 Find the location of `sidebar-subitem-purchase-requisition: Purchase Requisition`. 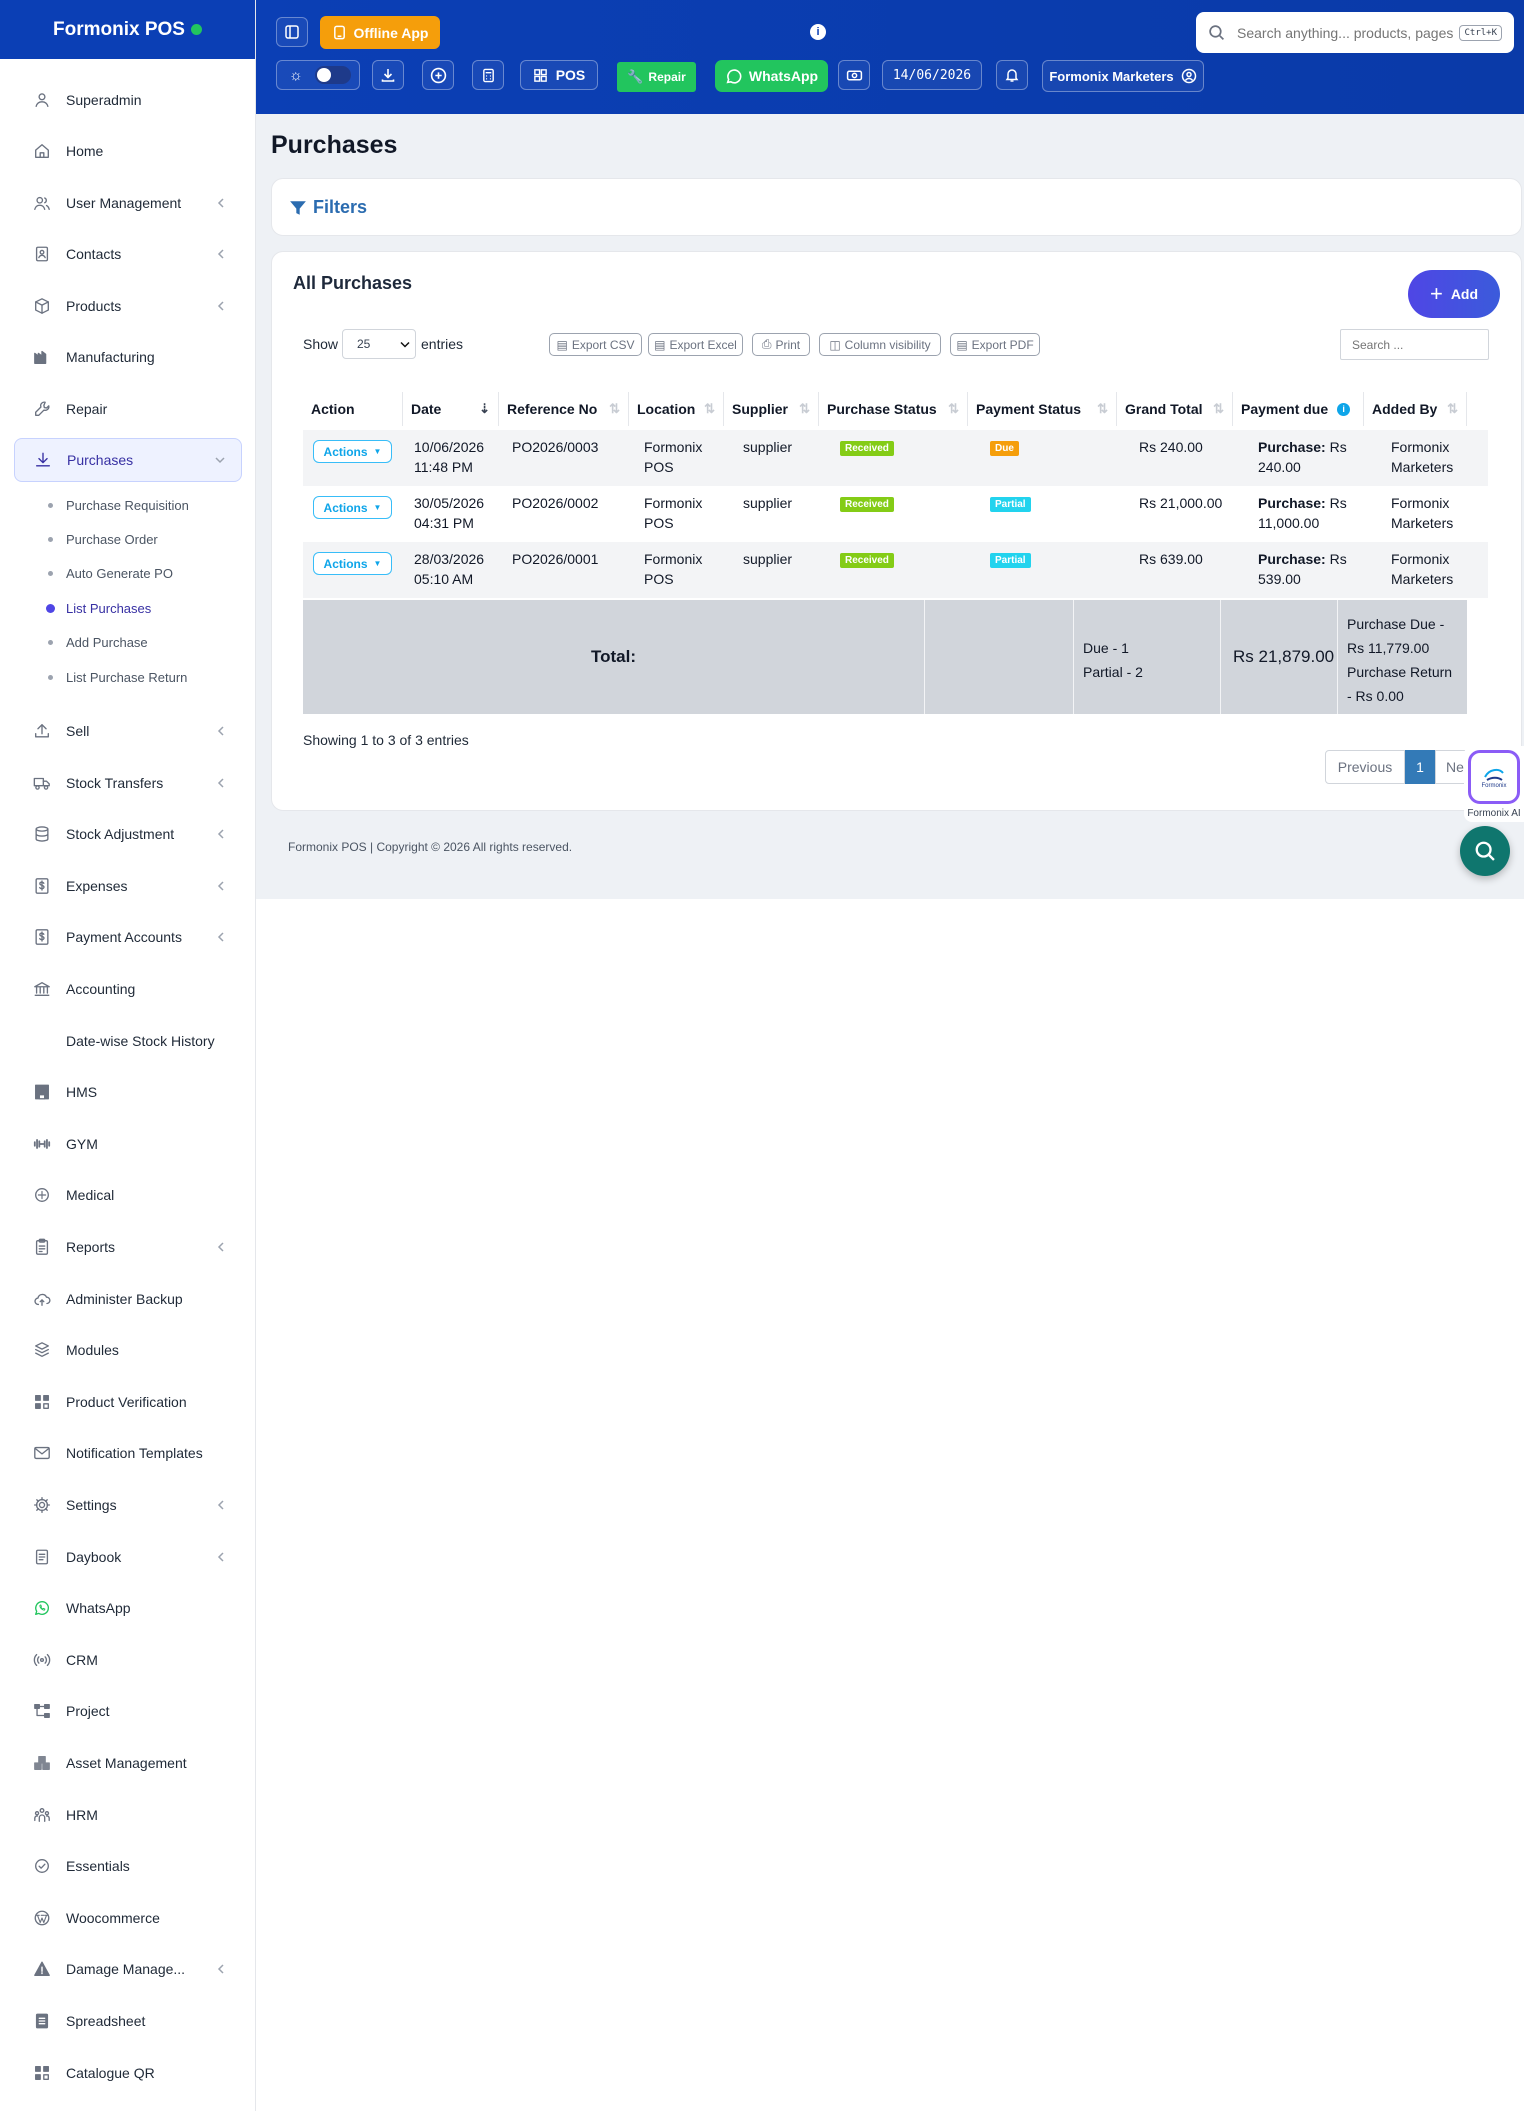

sidebar-subitem-purchase-requisition: Purchase Requisition is located at coordinates (118, 505).